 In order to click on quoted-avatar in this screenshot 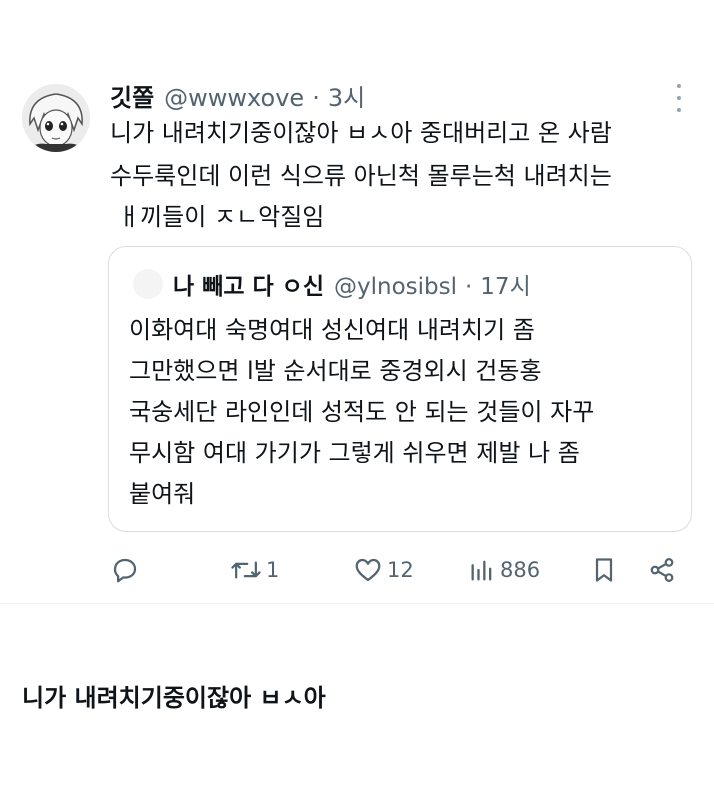, I will do `click(148, 284)`.